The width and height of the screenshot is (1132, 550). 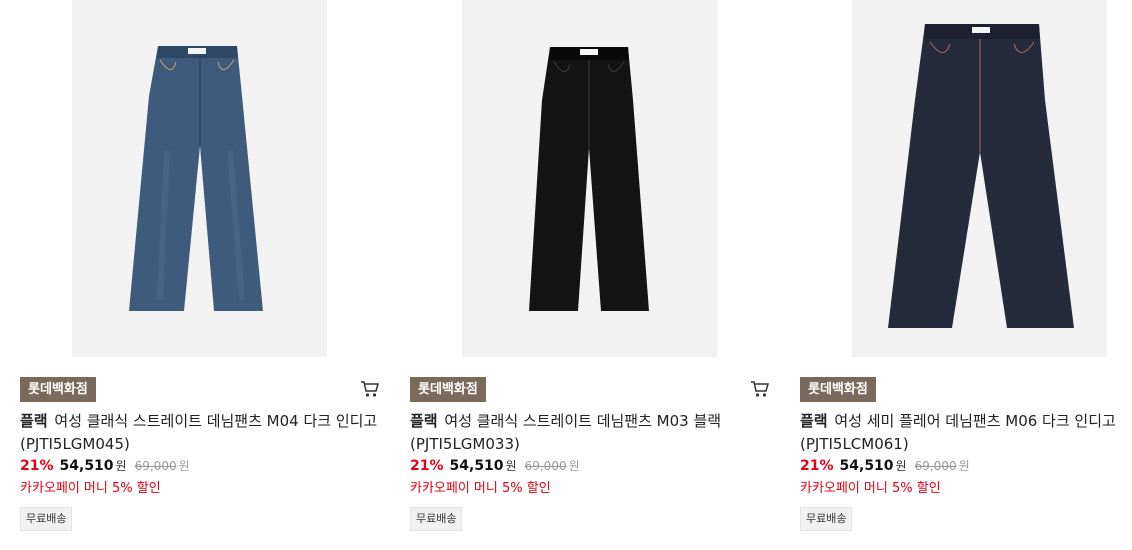 I want to click on product-name: 여성 세미 플레어 데님팬츠 M06 다크 인디고 (PJTI5LCM061), so click(x=958, y=432).